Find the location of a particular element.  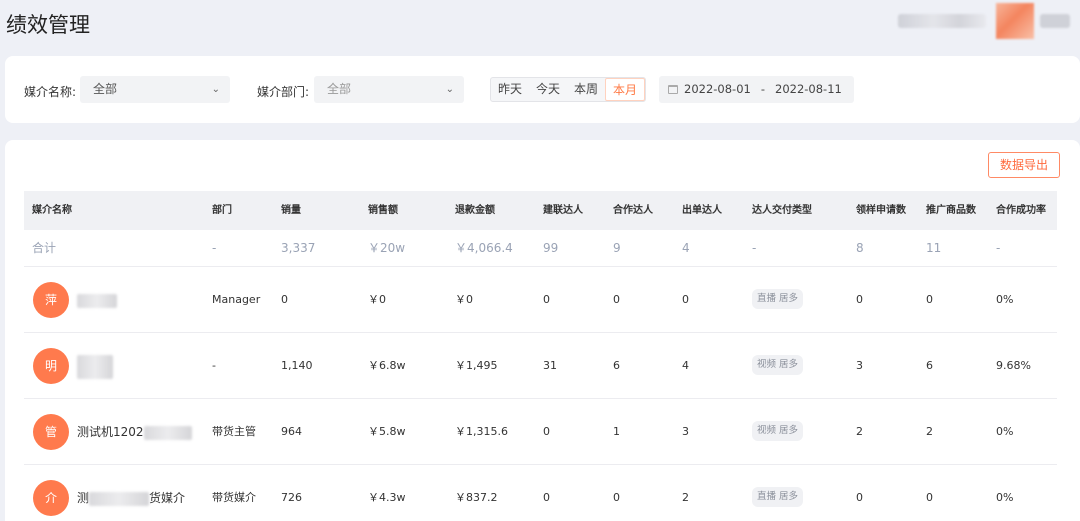

media-name-suffix: 货媒介 is located at coordinates (167, 498).